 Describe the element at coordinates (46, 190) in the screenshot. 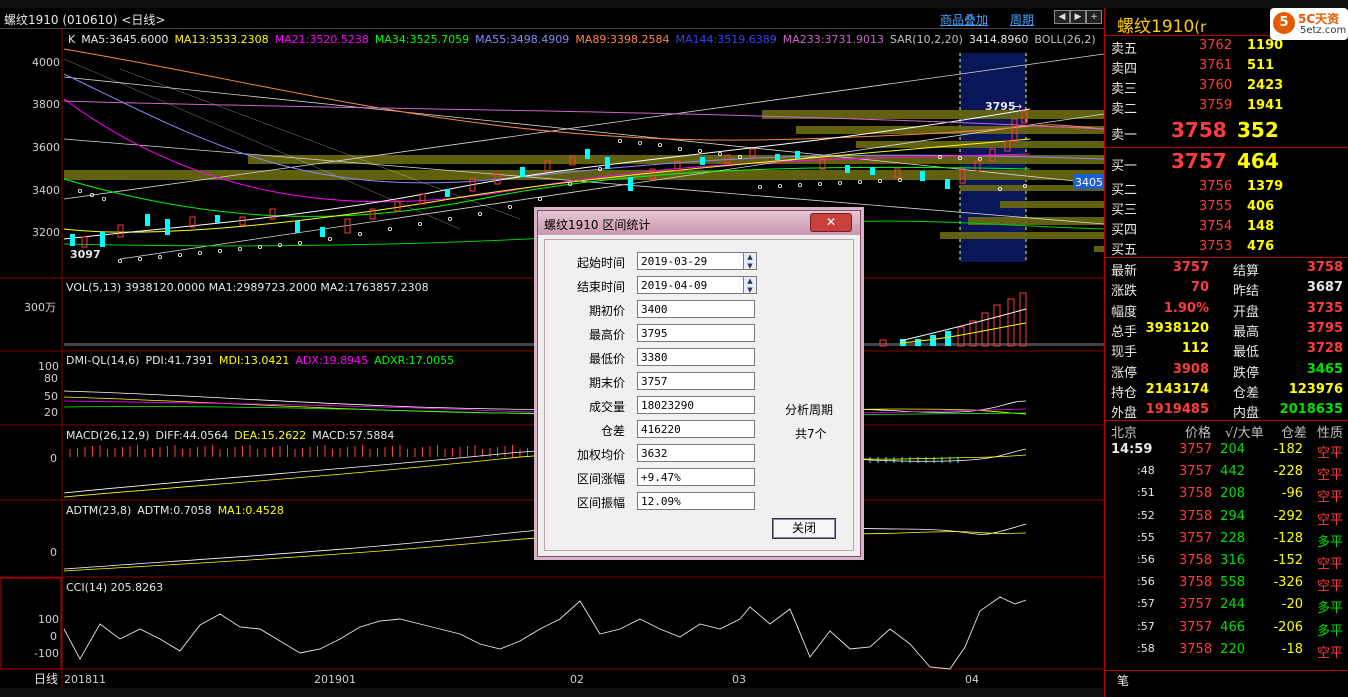

I see `svg-text: 3400` at that location.